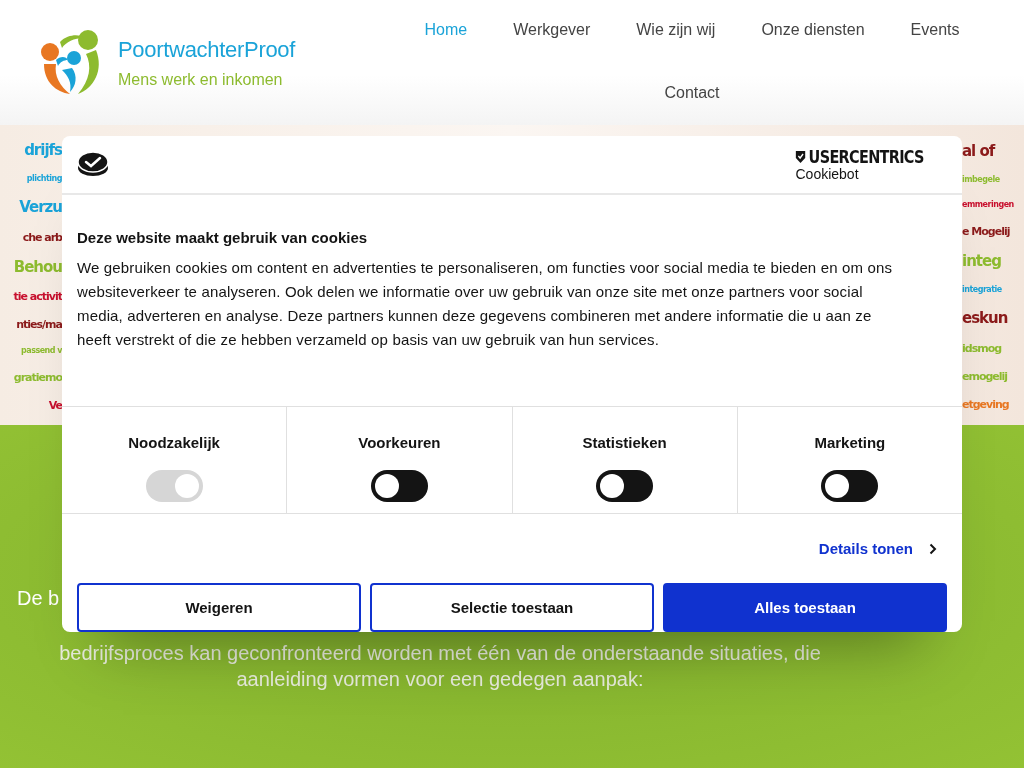 Image resolution: width=1024 pixels, height=768 pixels. What do you see at coordinates (40, 207) in the screenshot?
I see `word-cloud-word: Verzu` at bounding box center [40, 207].